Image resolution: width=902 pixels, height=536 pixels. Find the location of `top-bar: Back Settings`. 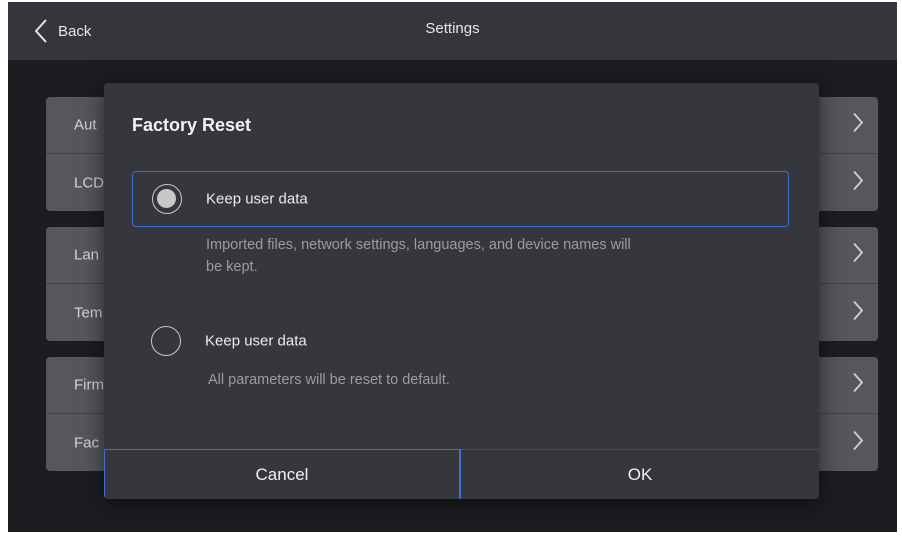

top-bar: Back Settings is located at coordinates (452, 31).